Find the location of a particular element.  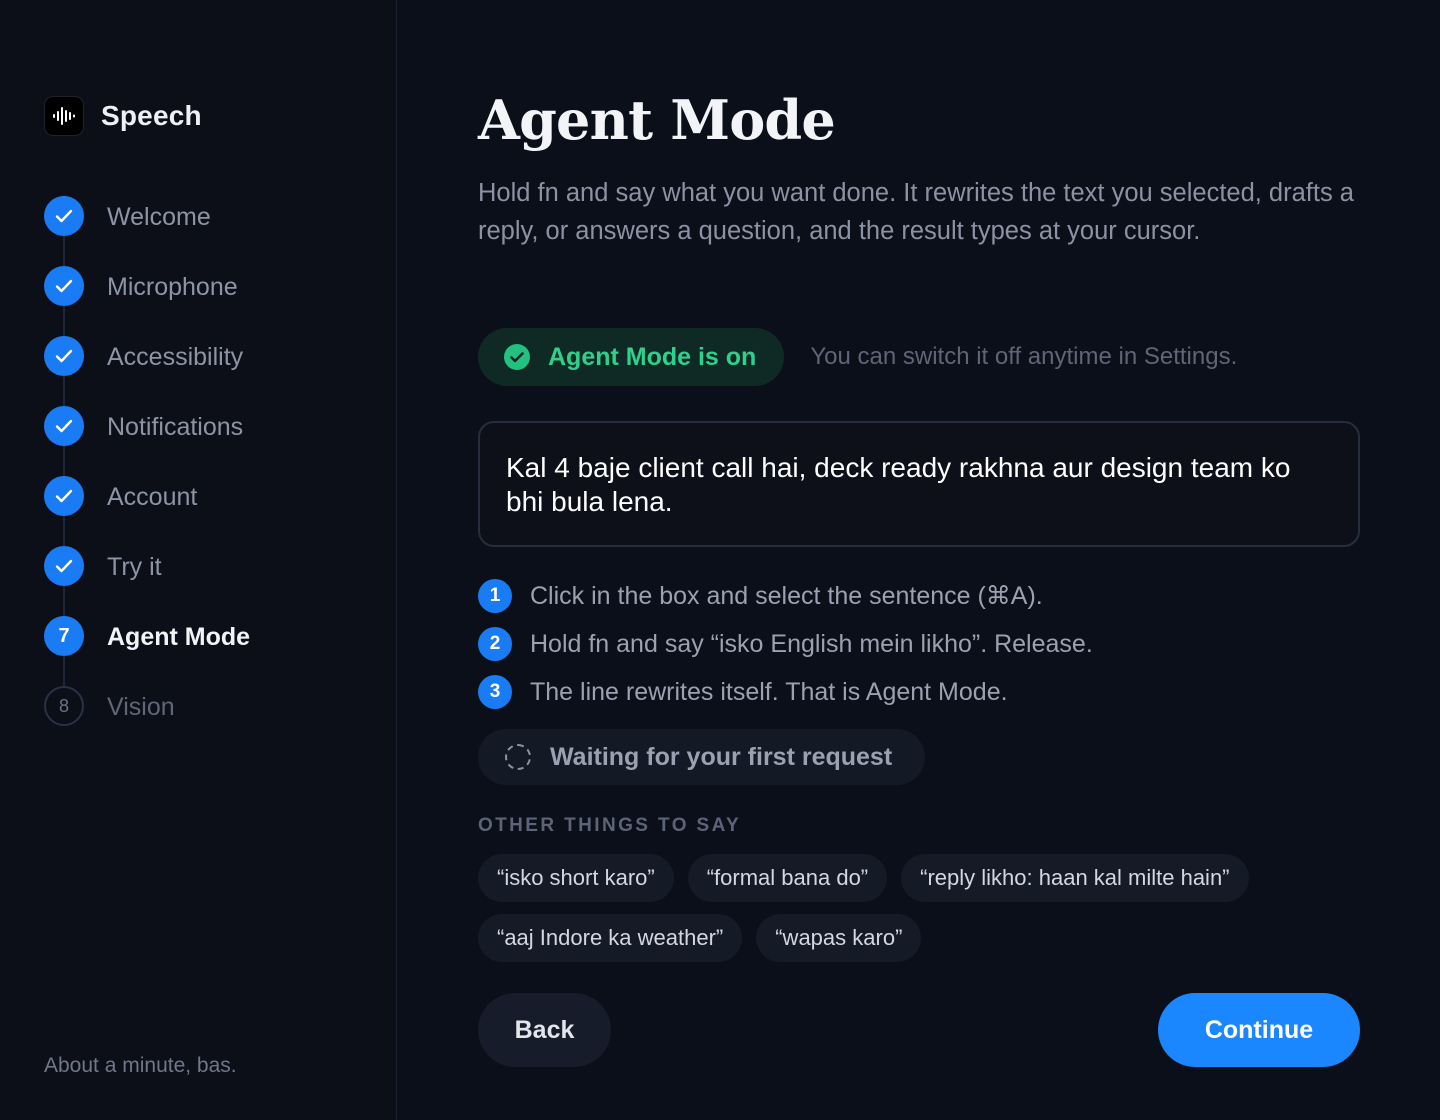

continue-button: Continue is located at coordinates (1259, 1030).